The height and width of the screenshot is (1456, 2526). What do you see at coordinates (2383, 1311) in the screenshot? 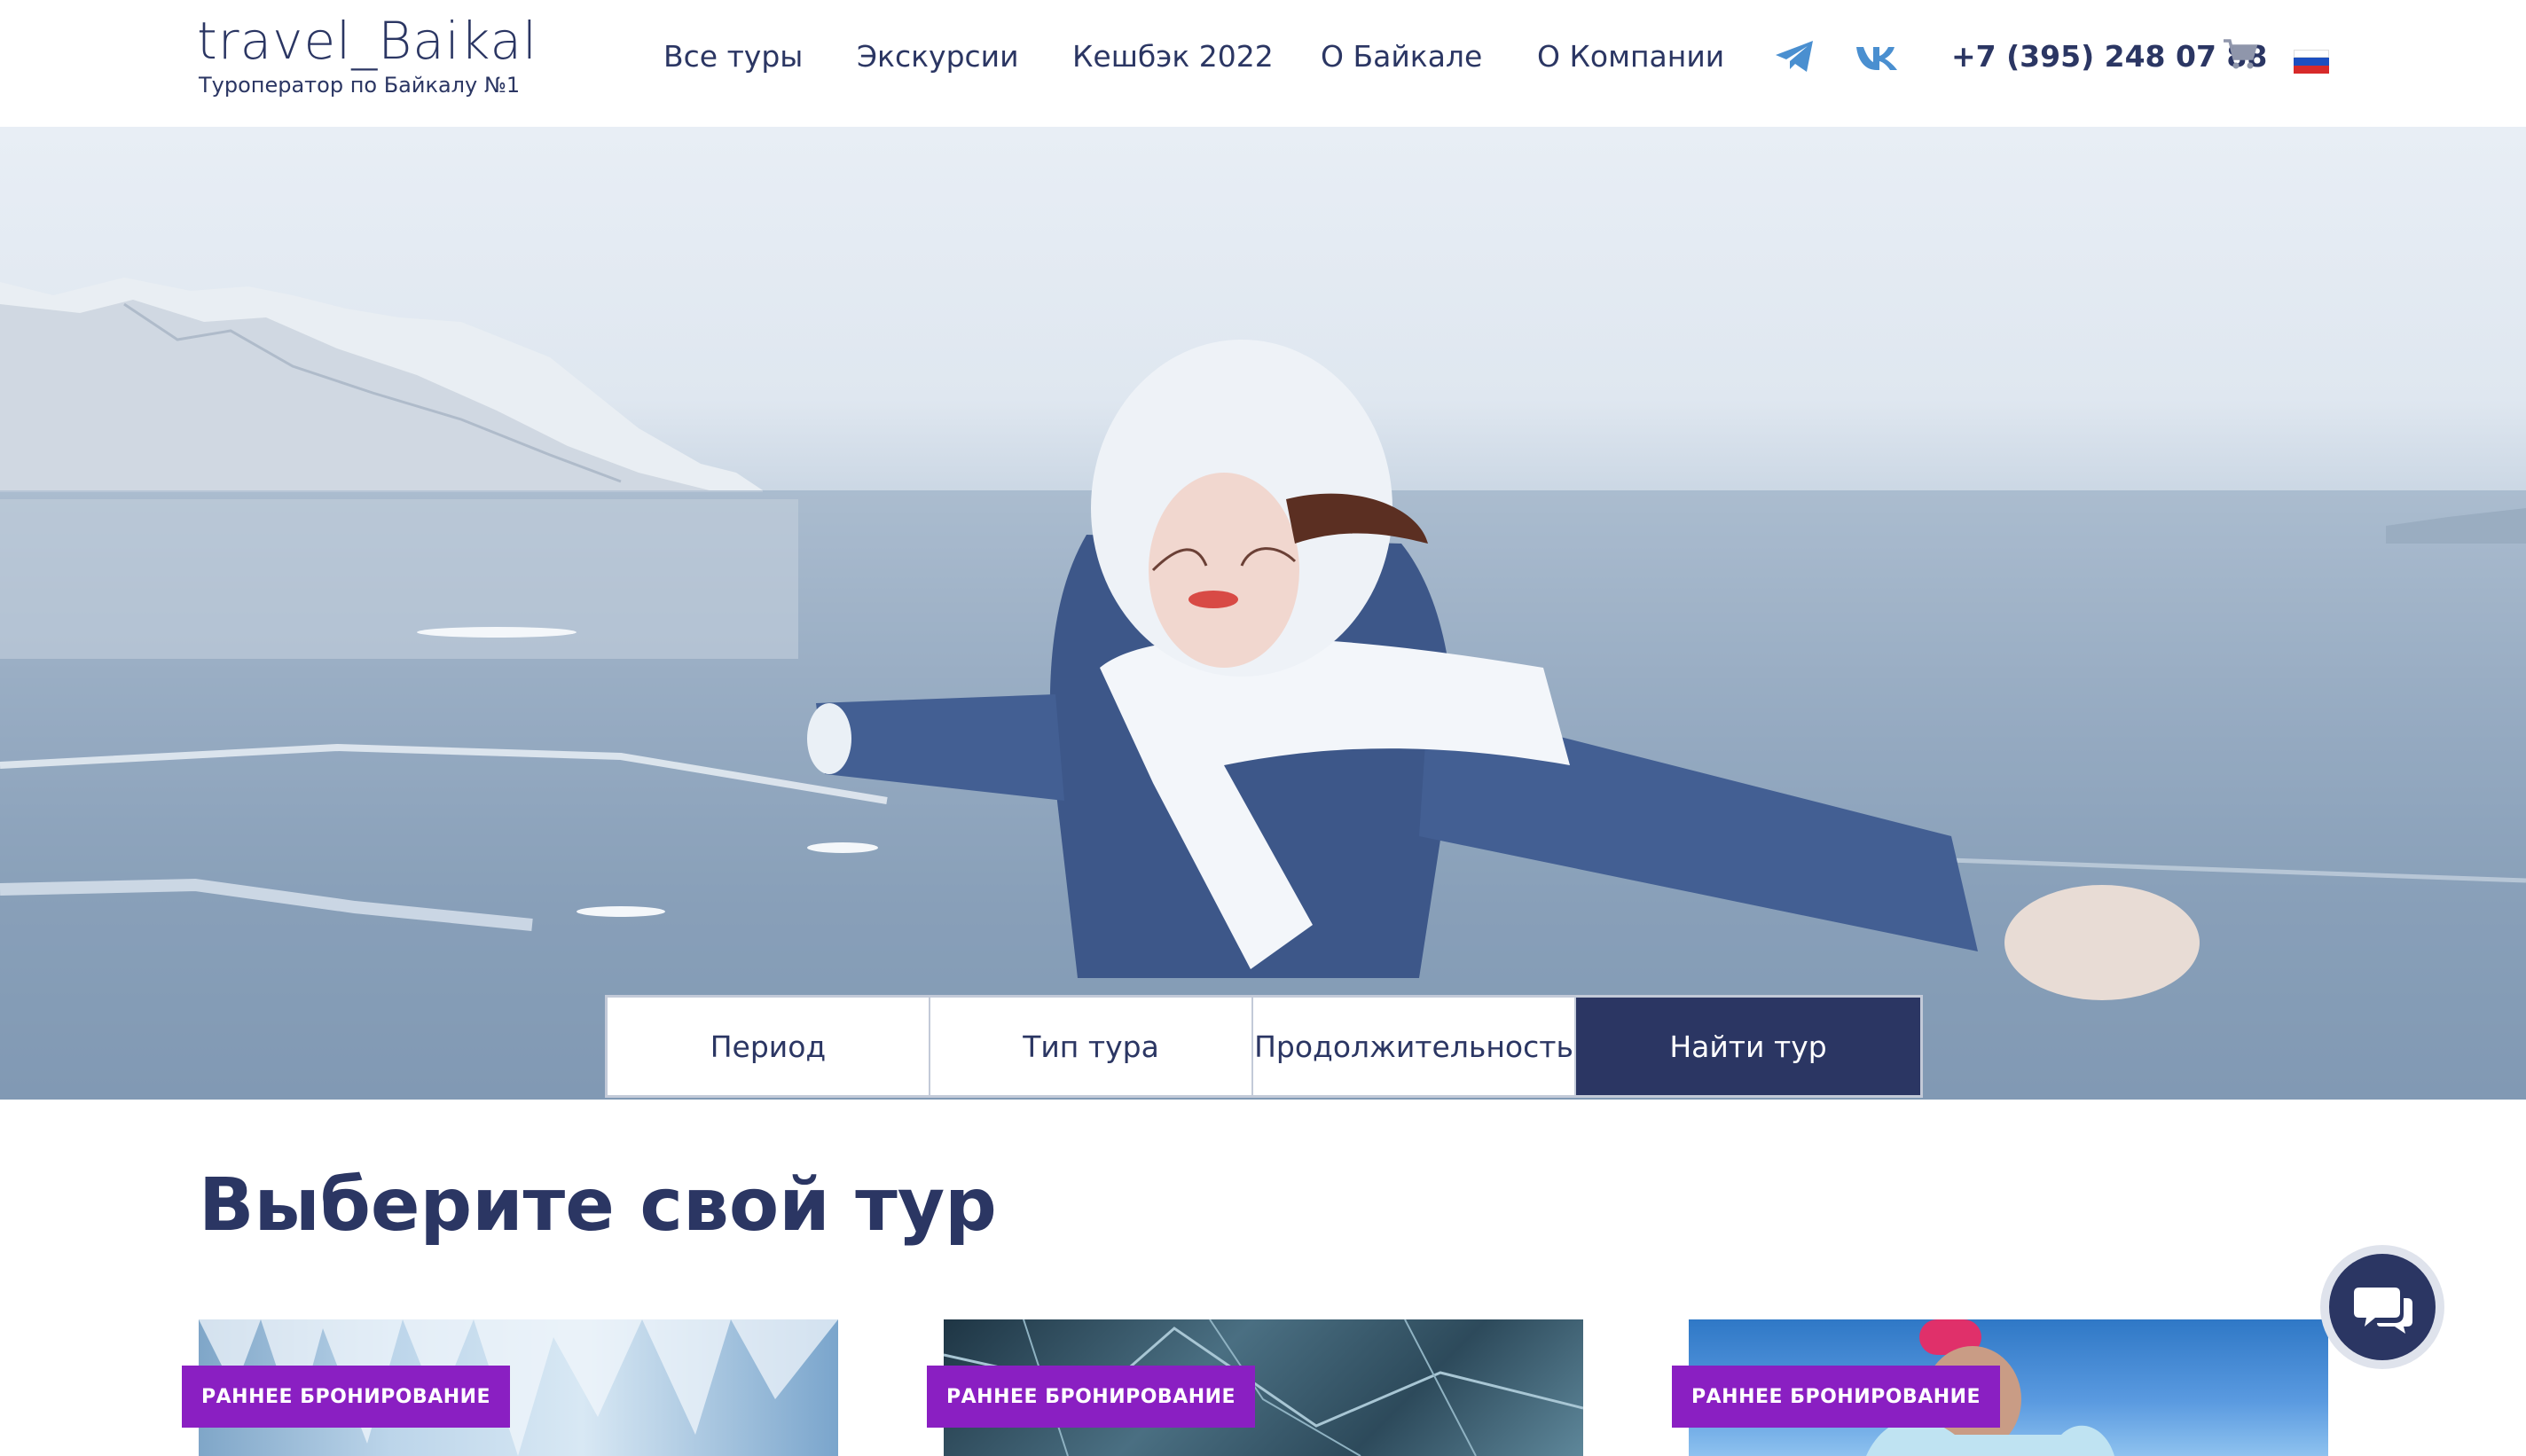
I see `chat-icon` at bounding box center [2383, 1311].